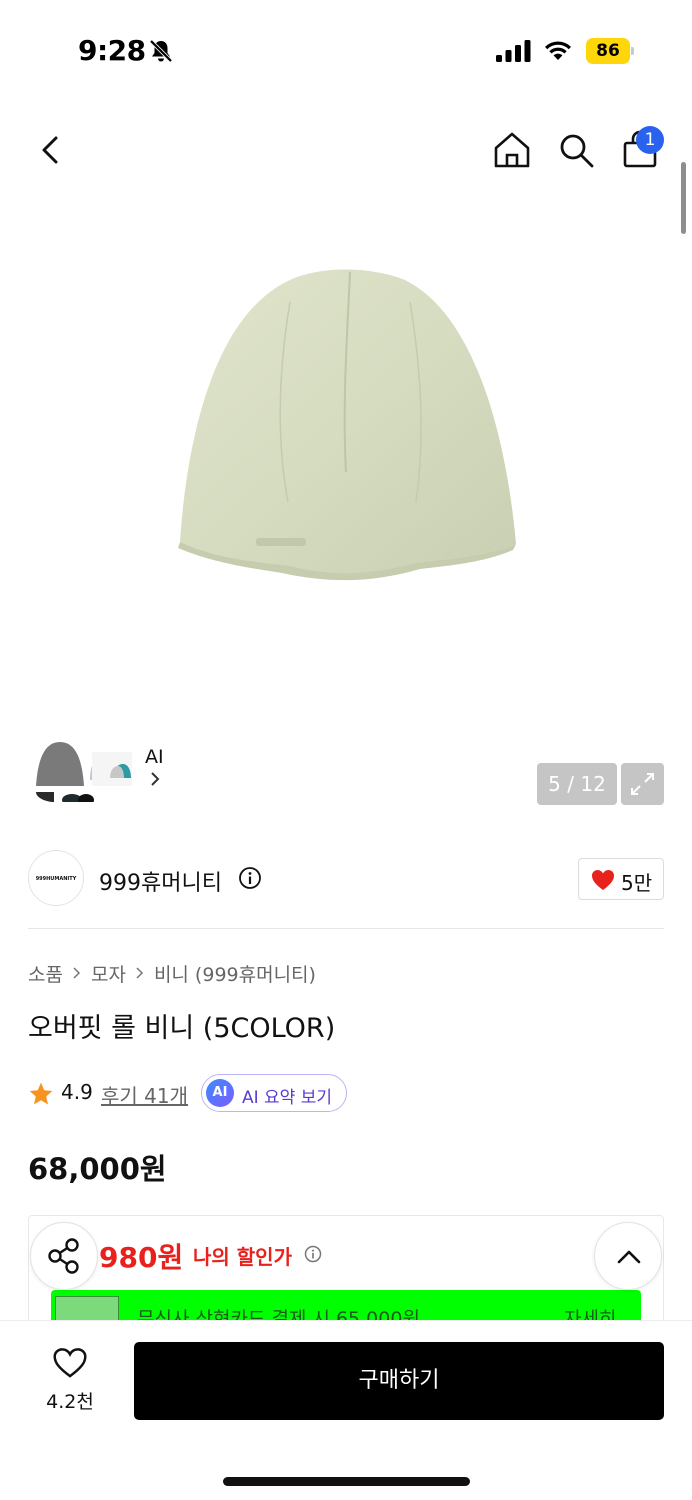 The width and height of the screenshot is (692, 1500). Describe the element at coordinates (346, 50) in the screenshot. I see `status-bar: 9:28 86` at that location.